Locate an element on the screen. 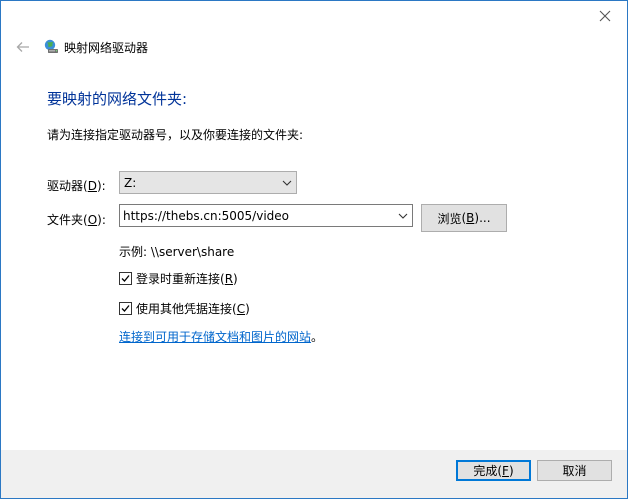 The image size is (628, 499). wizard-title: 映射网络驱动器 is located at coordinates (106, 47).